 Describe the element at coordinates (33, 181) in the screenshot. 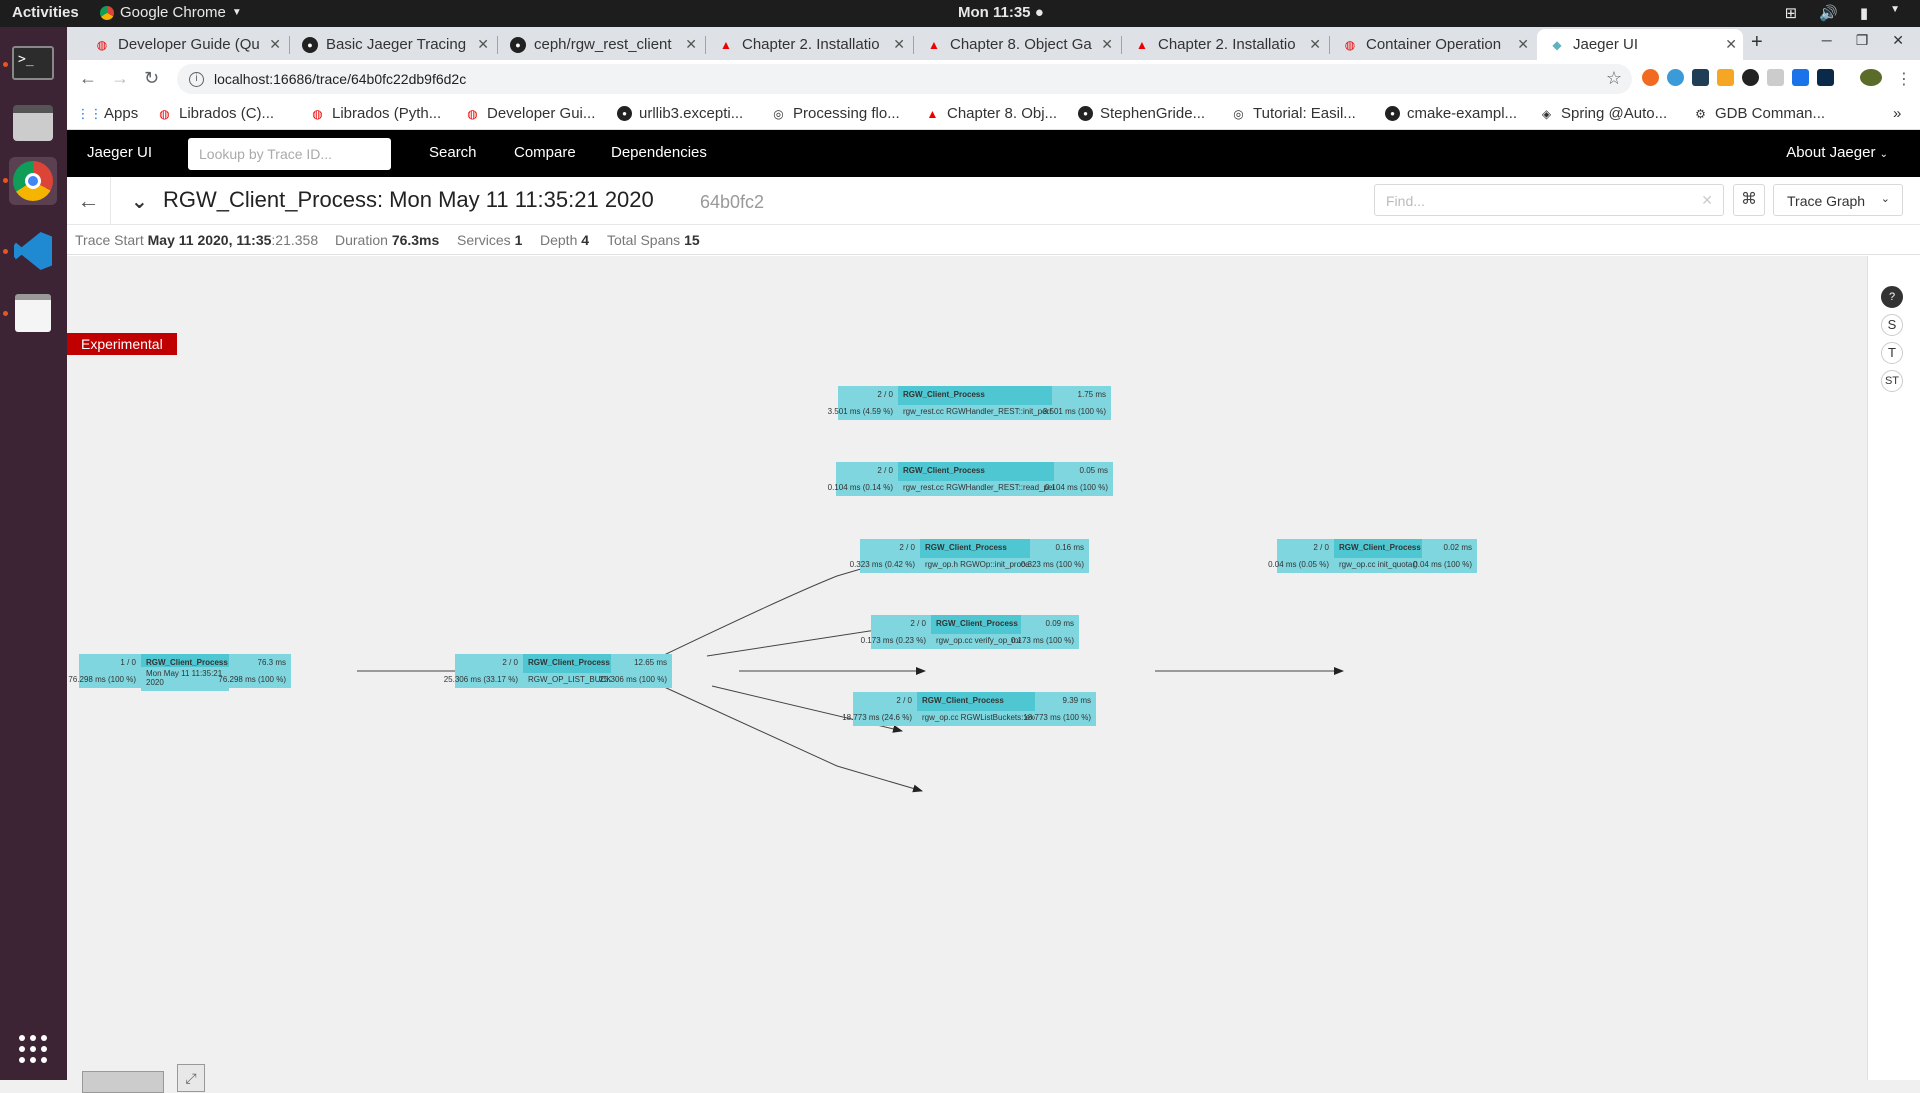

I see `chrome-launcher` at that location.